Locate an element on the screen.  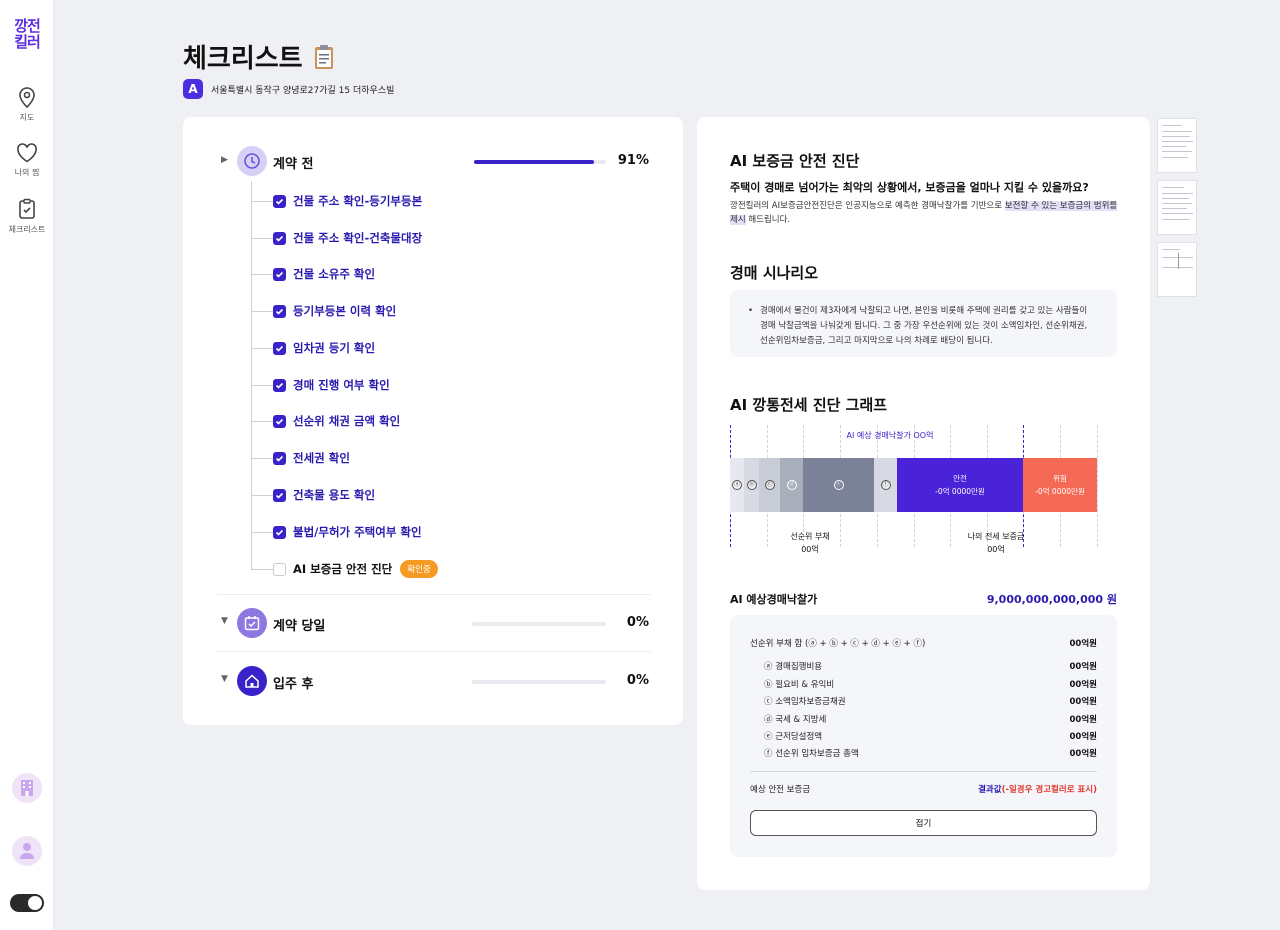
graph-gridline is located at coordinates (1097, 486).